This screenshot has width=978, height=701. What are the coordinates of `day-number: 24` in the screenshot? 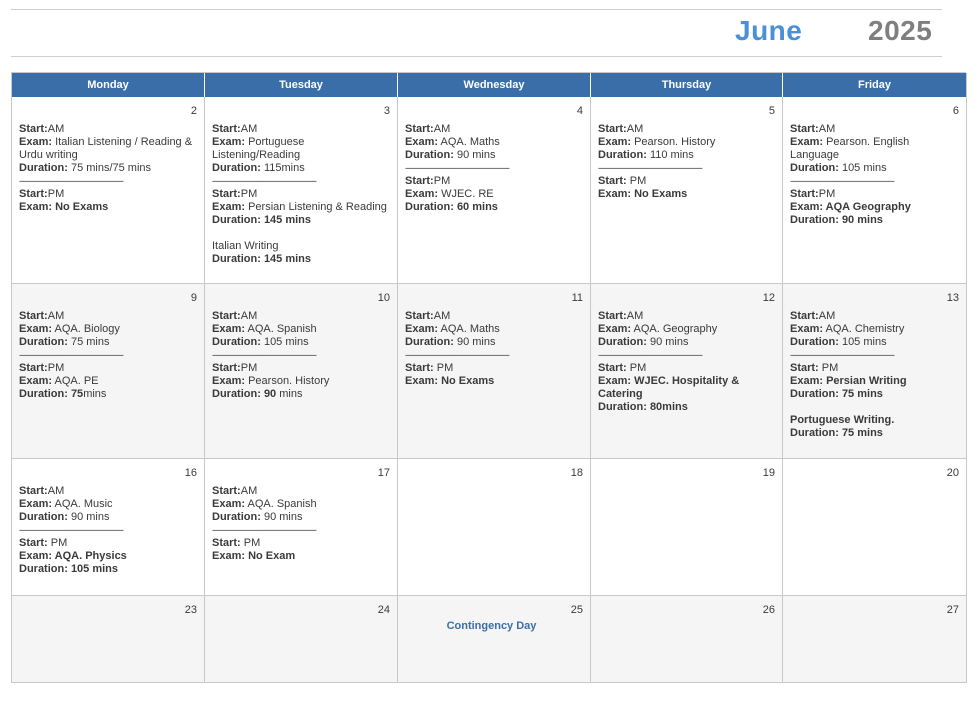 It's located at (383, 610).